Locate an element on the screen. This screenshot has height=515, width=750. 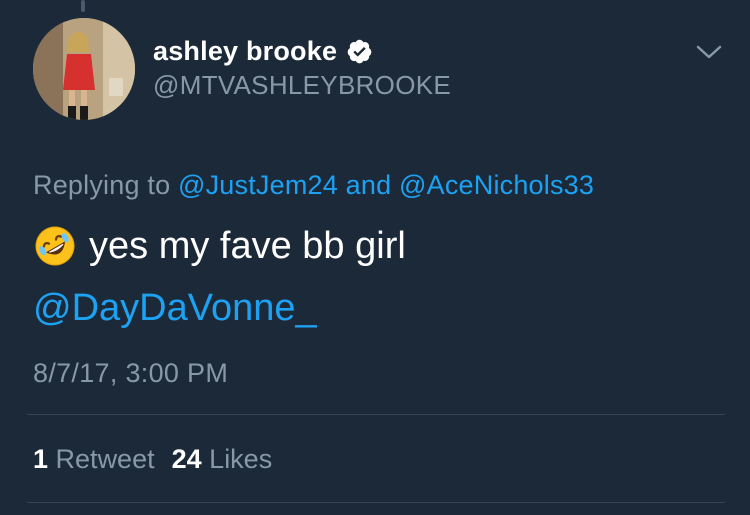
reply-mention-acenichols33: @AceNichols33 is located at coordinates (496, 185).